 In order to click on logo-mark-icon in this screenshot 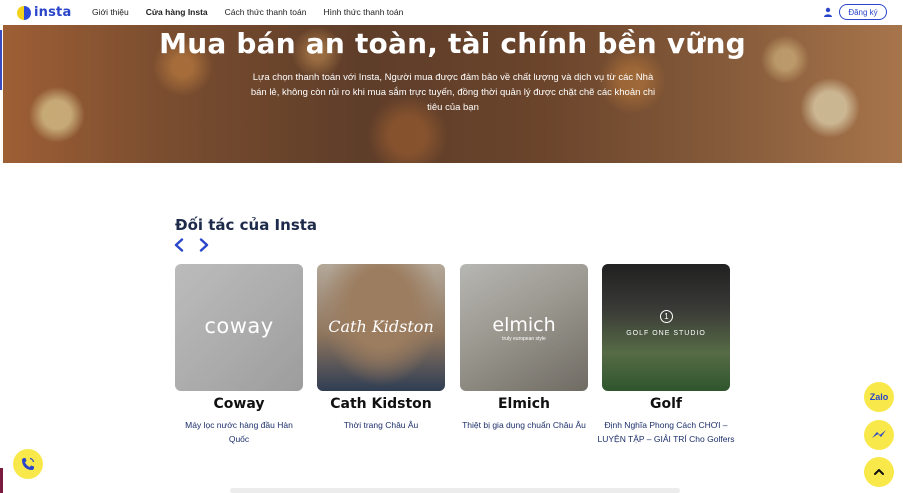, I will do `click(24, 12)`.